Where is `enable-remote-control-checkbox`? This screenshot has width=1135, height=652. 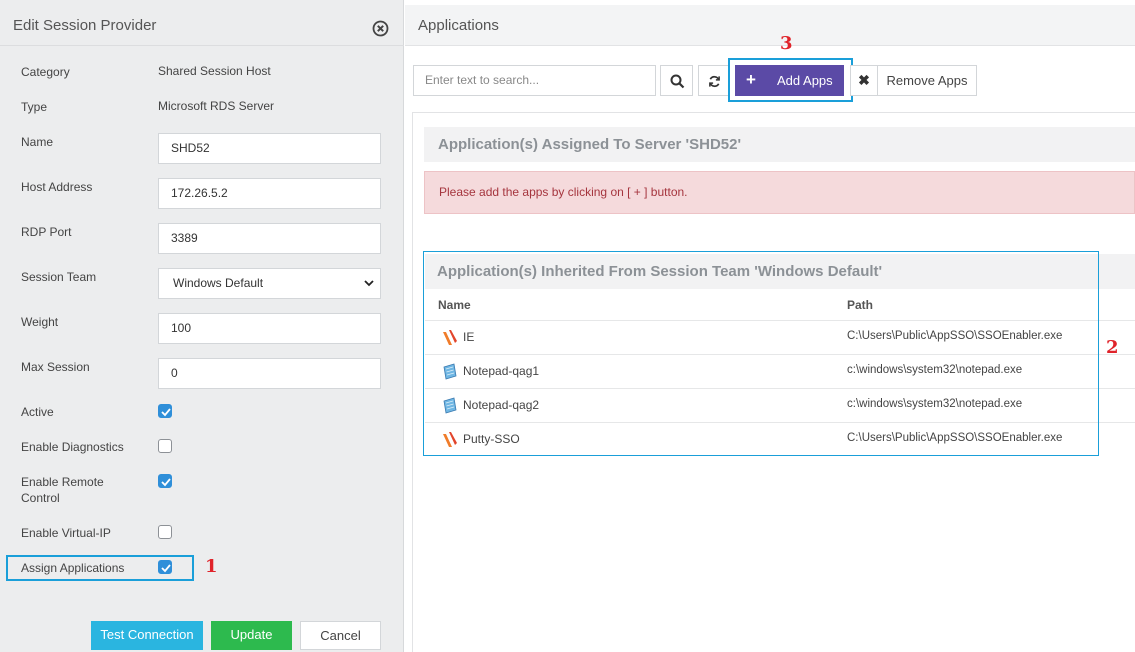
enable-remote-control-checkbox is located at coordinates (165, 481).